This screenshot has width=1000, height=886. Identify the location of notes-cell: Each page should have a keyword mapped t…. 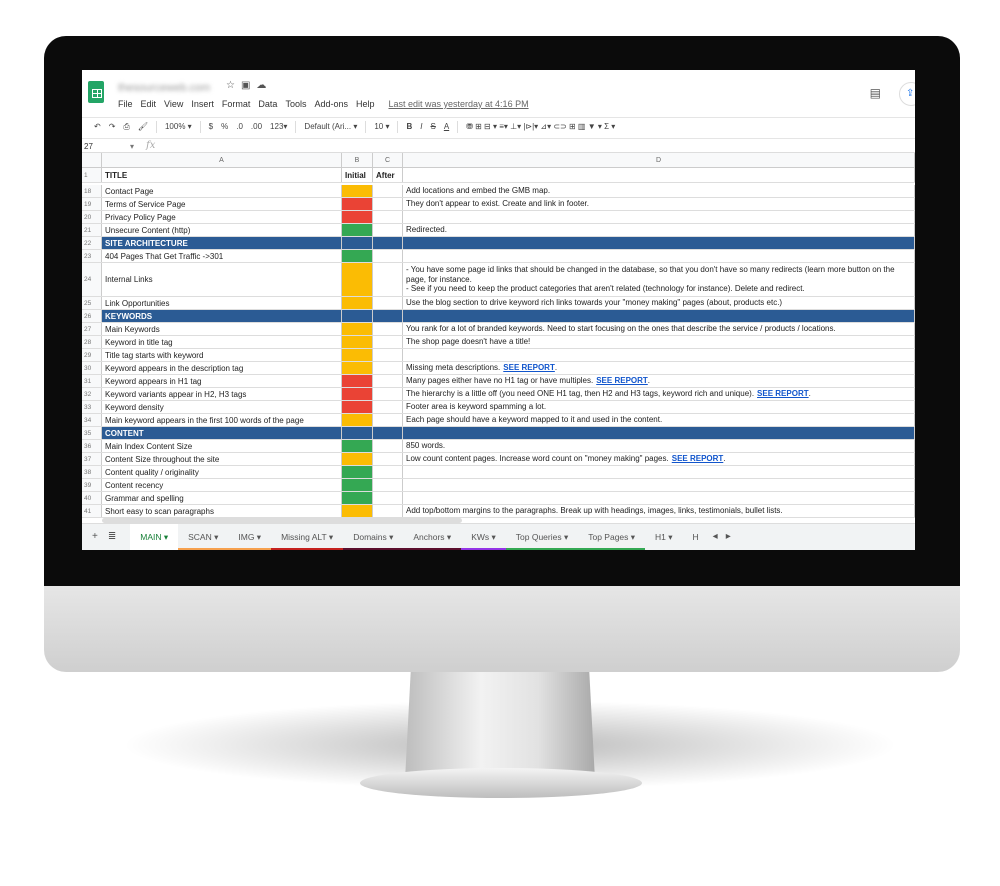
(659, 420).